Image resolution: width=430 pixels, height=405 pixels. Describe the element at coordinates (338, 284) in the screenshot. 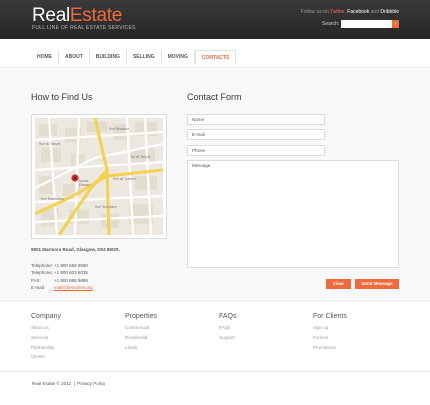

I see `clear-button: Clear` at that location.